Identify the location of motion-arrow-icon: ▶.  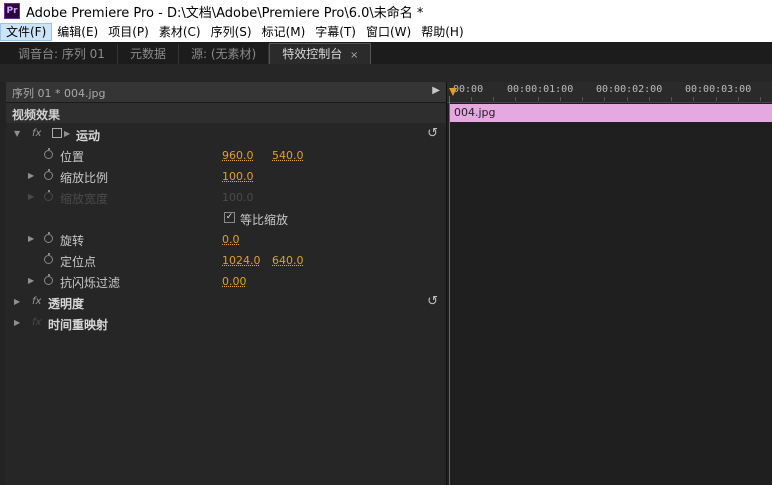
(67, 133).